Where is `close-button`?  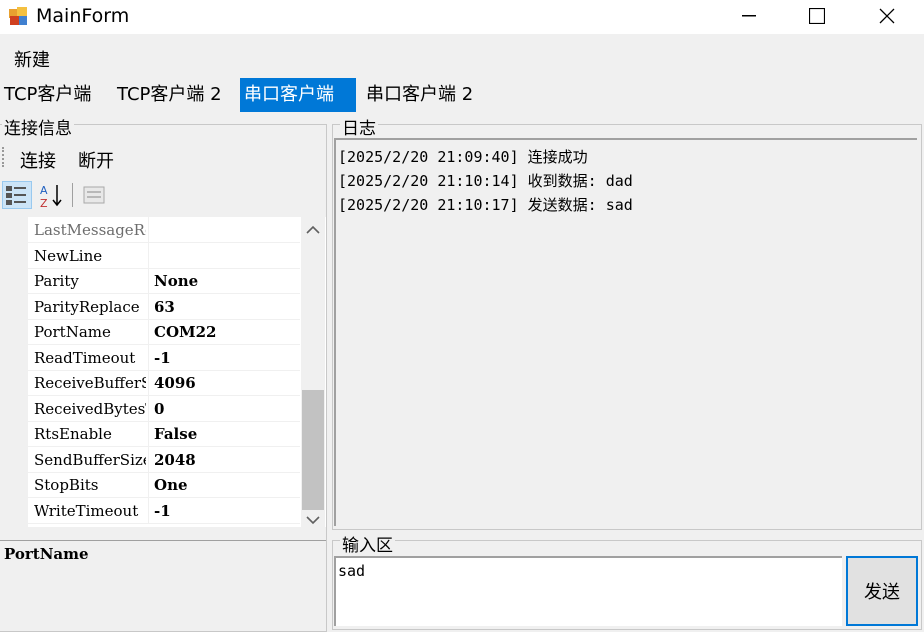 close-button is located at coordinates (887, 16).